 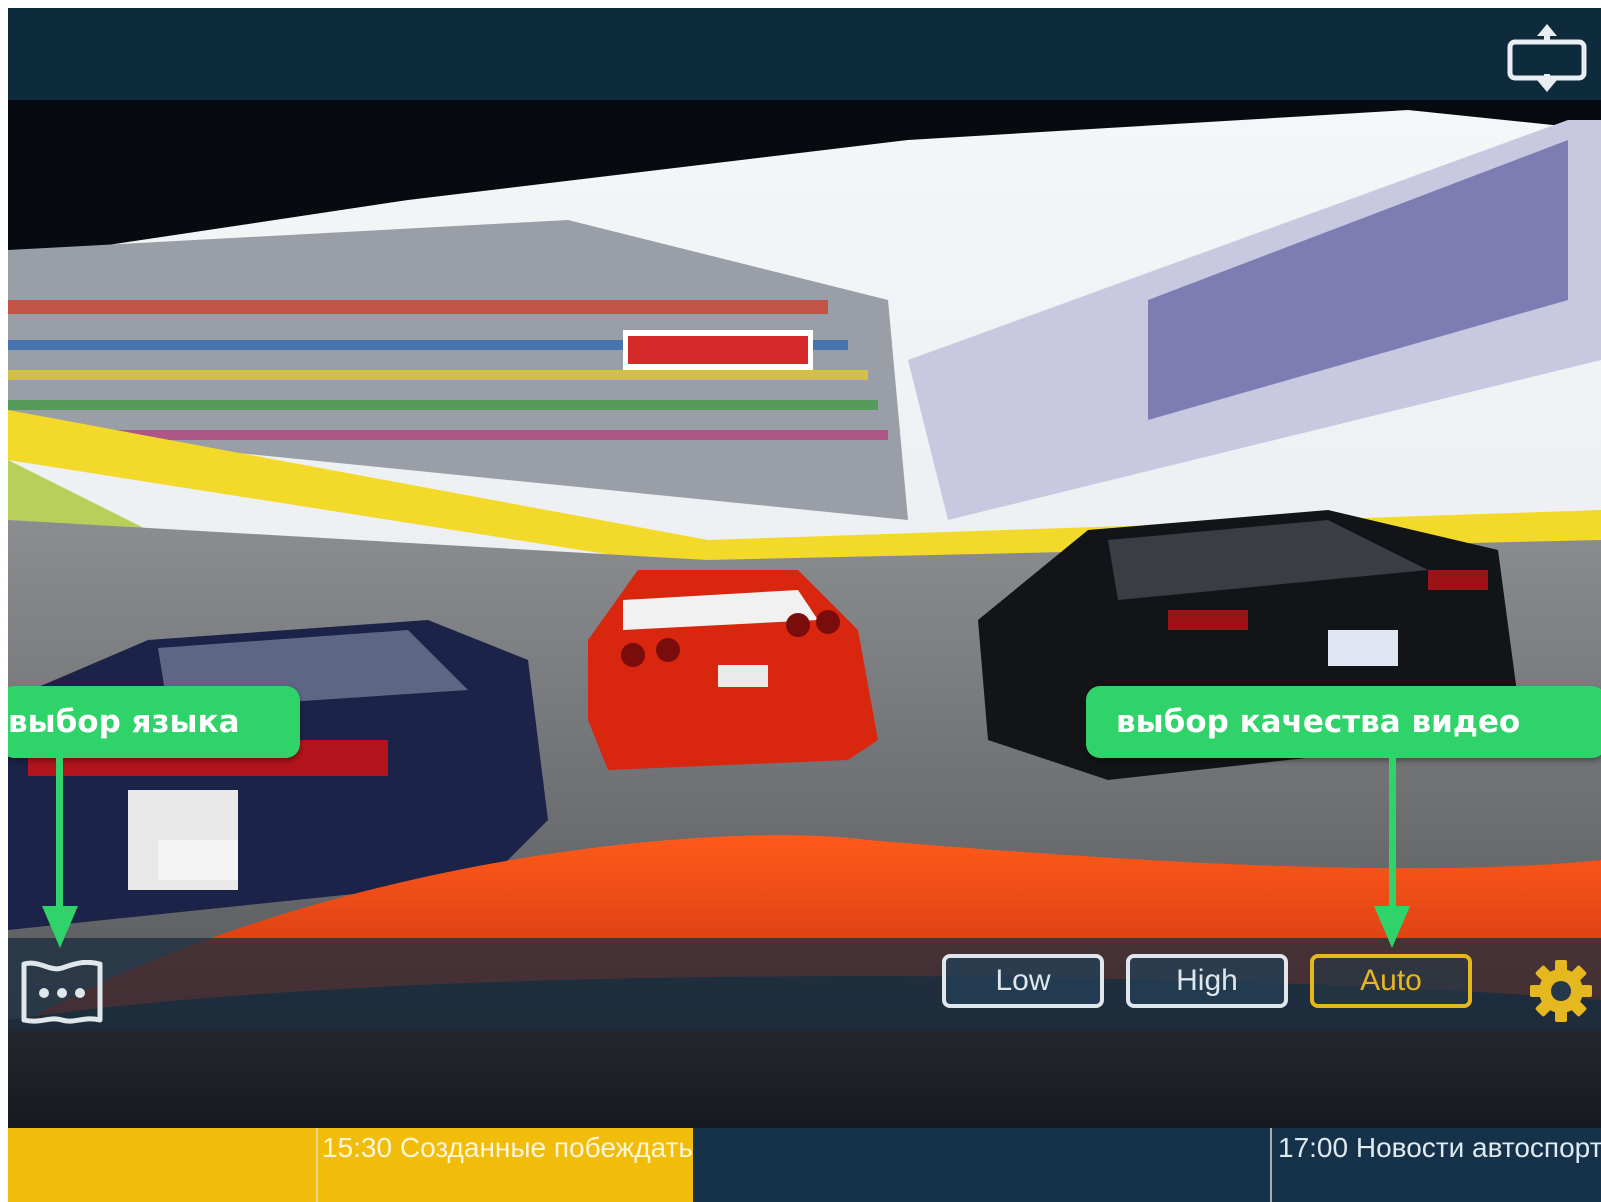 What do you see at coordinates (1392, 852) in the screenshot?
I see `quality-arrow` at bounding box center [1392, 852].